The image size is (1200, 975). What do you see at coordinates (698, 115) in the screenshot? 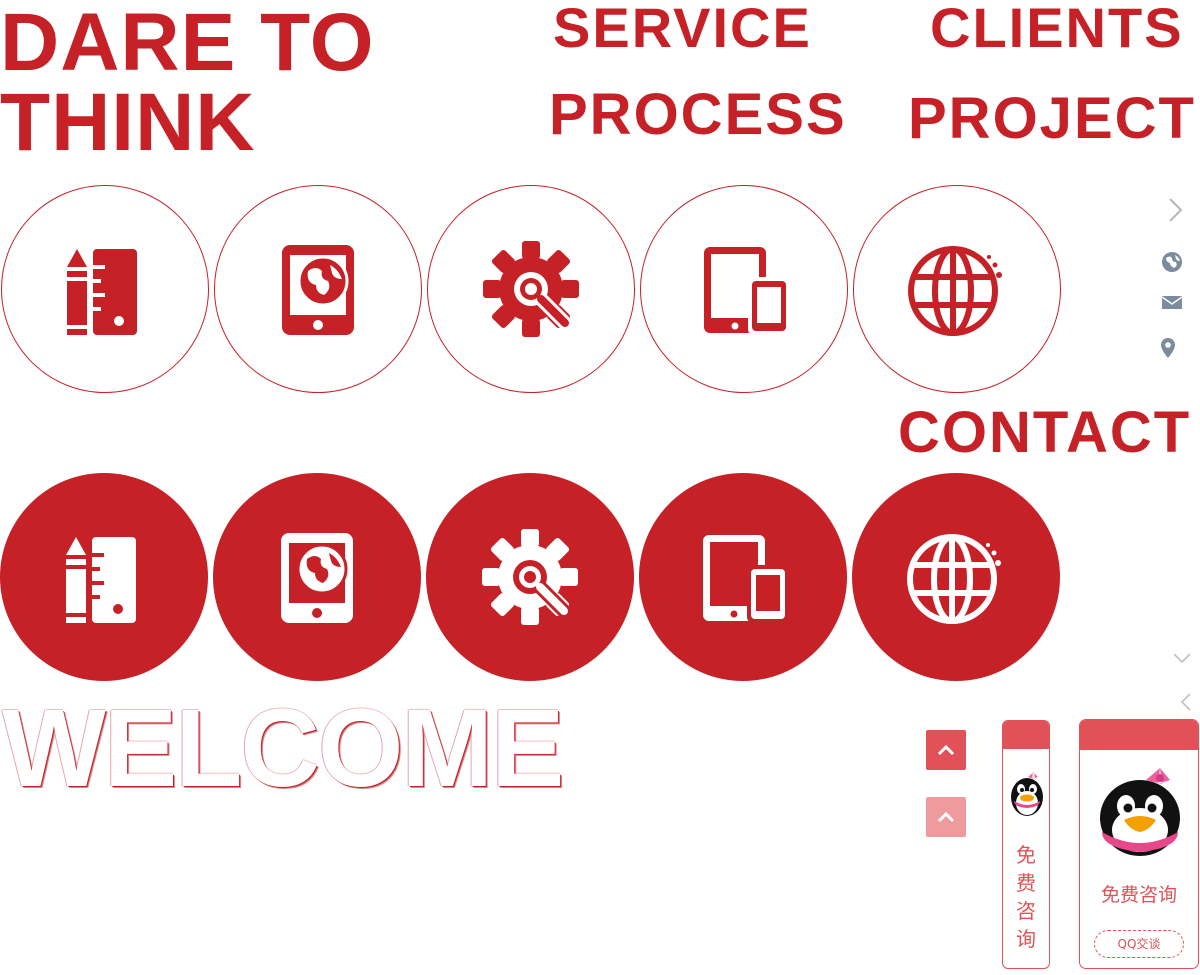
I see `nav-process: PROCESS` at bounding box center [698, 115].